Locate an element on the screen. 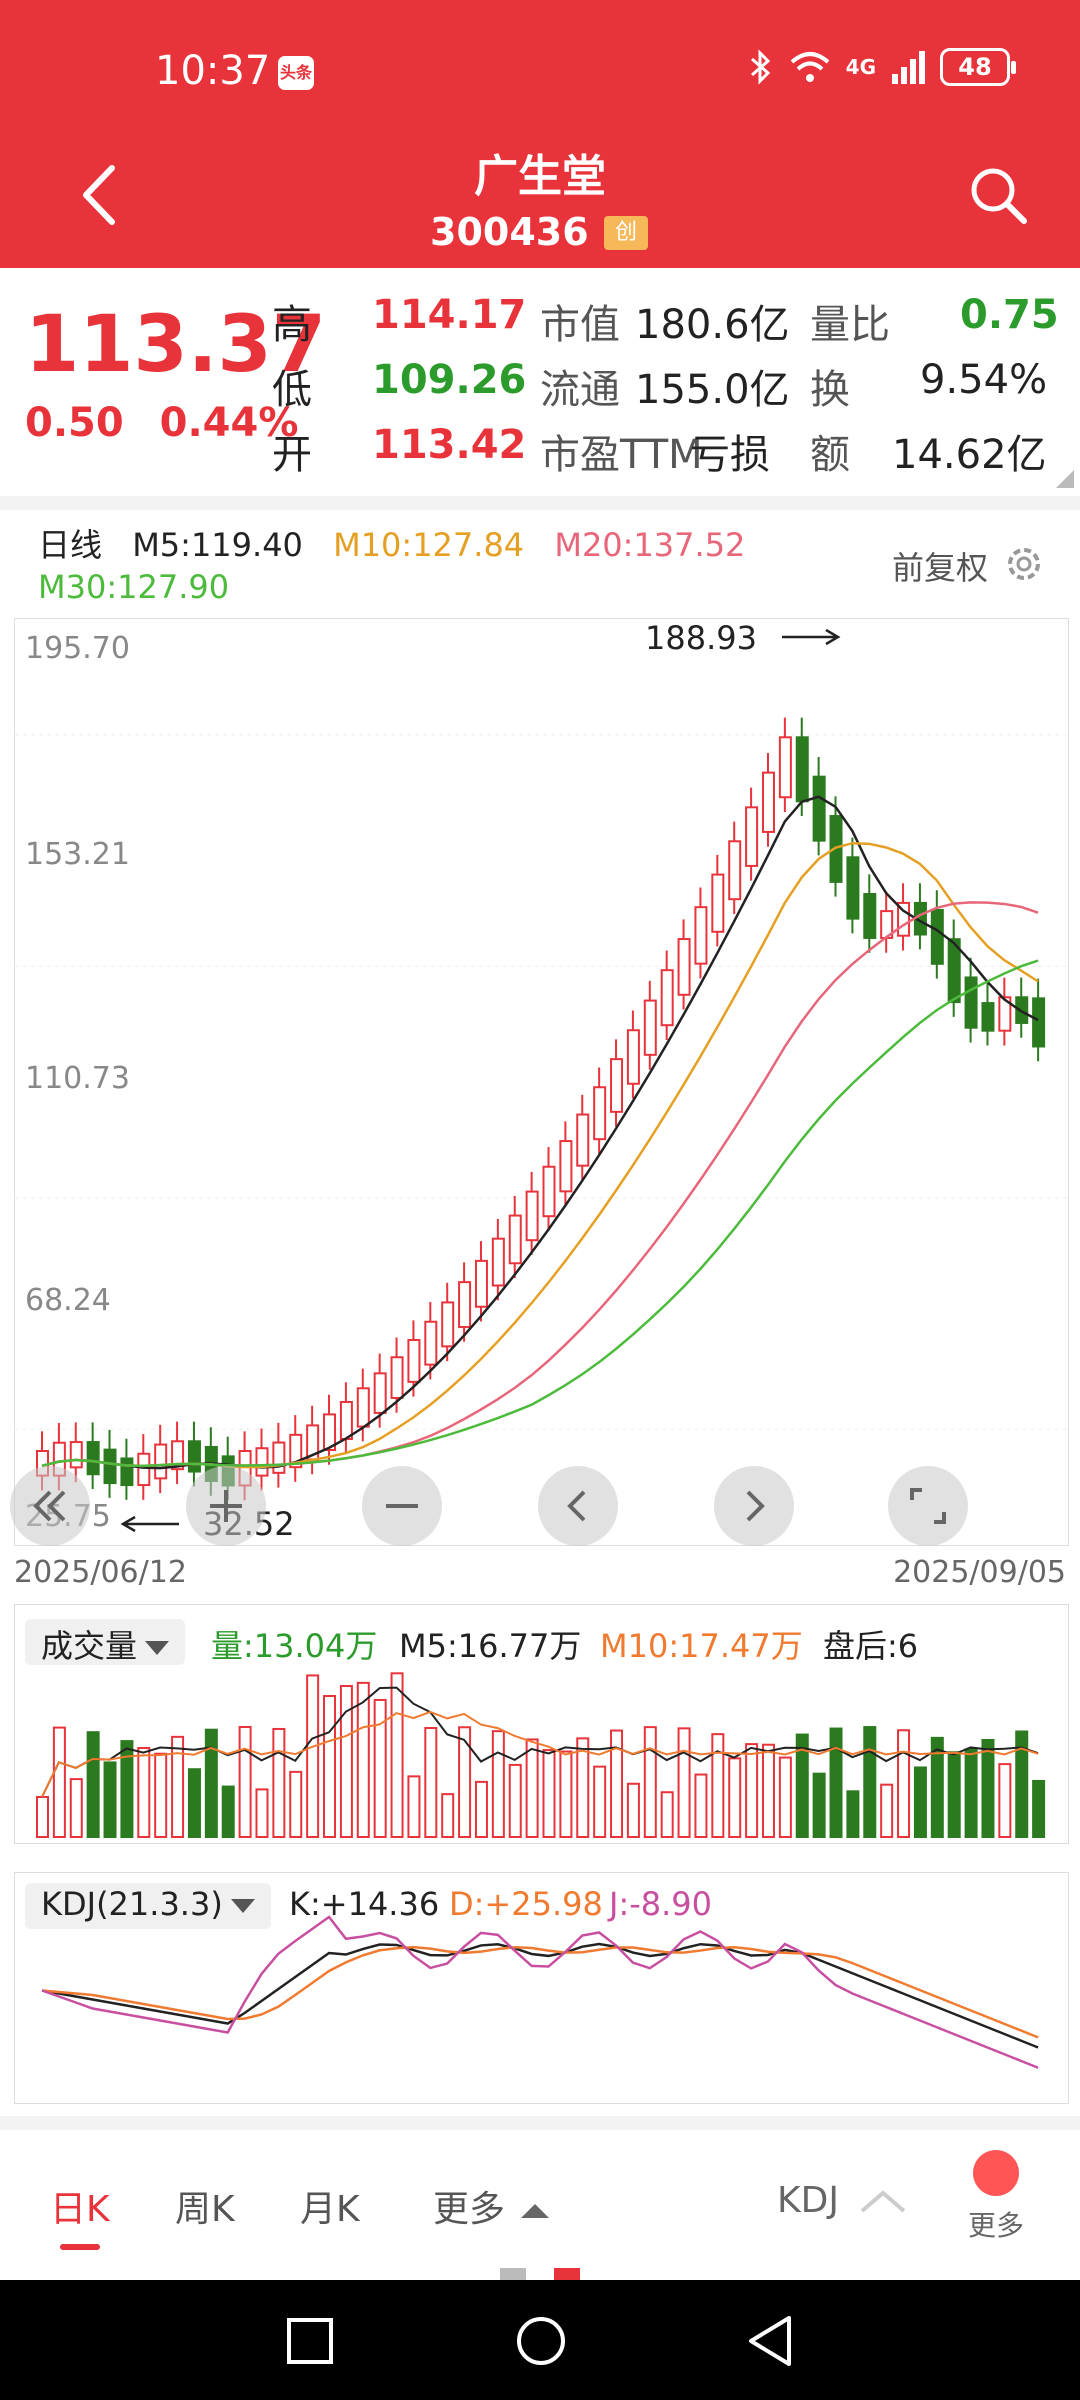  more-menu-button: 更多 is located at coordinates (996, 2197).